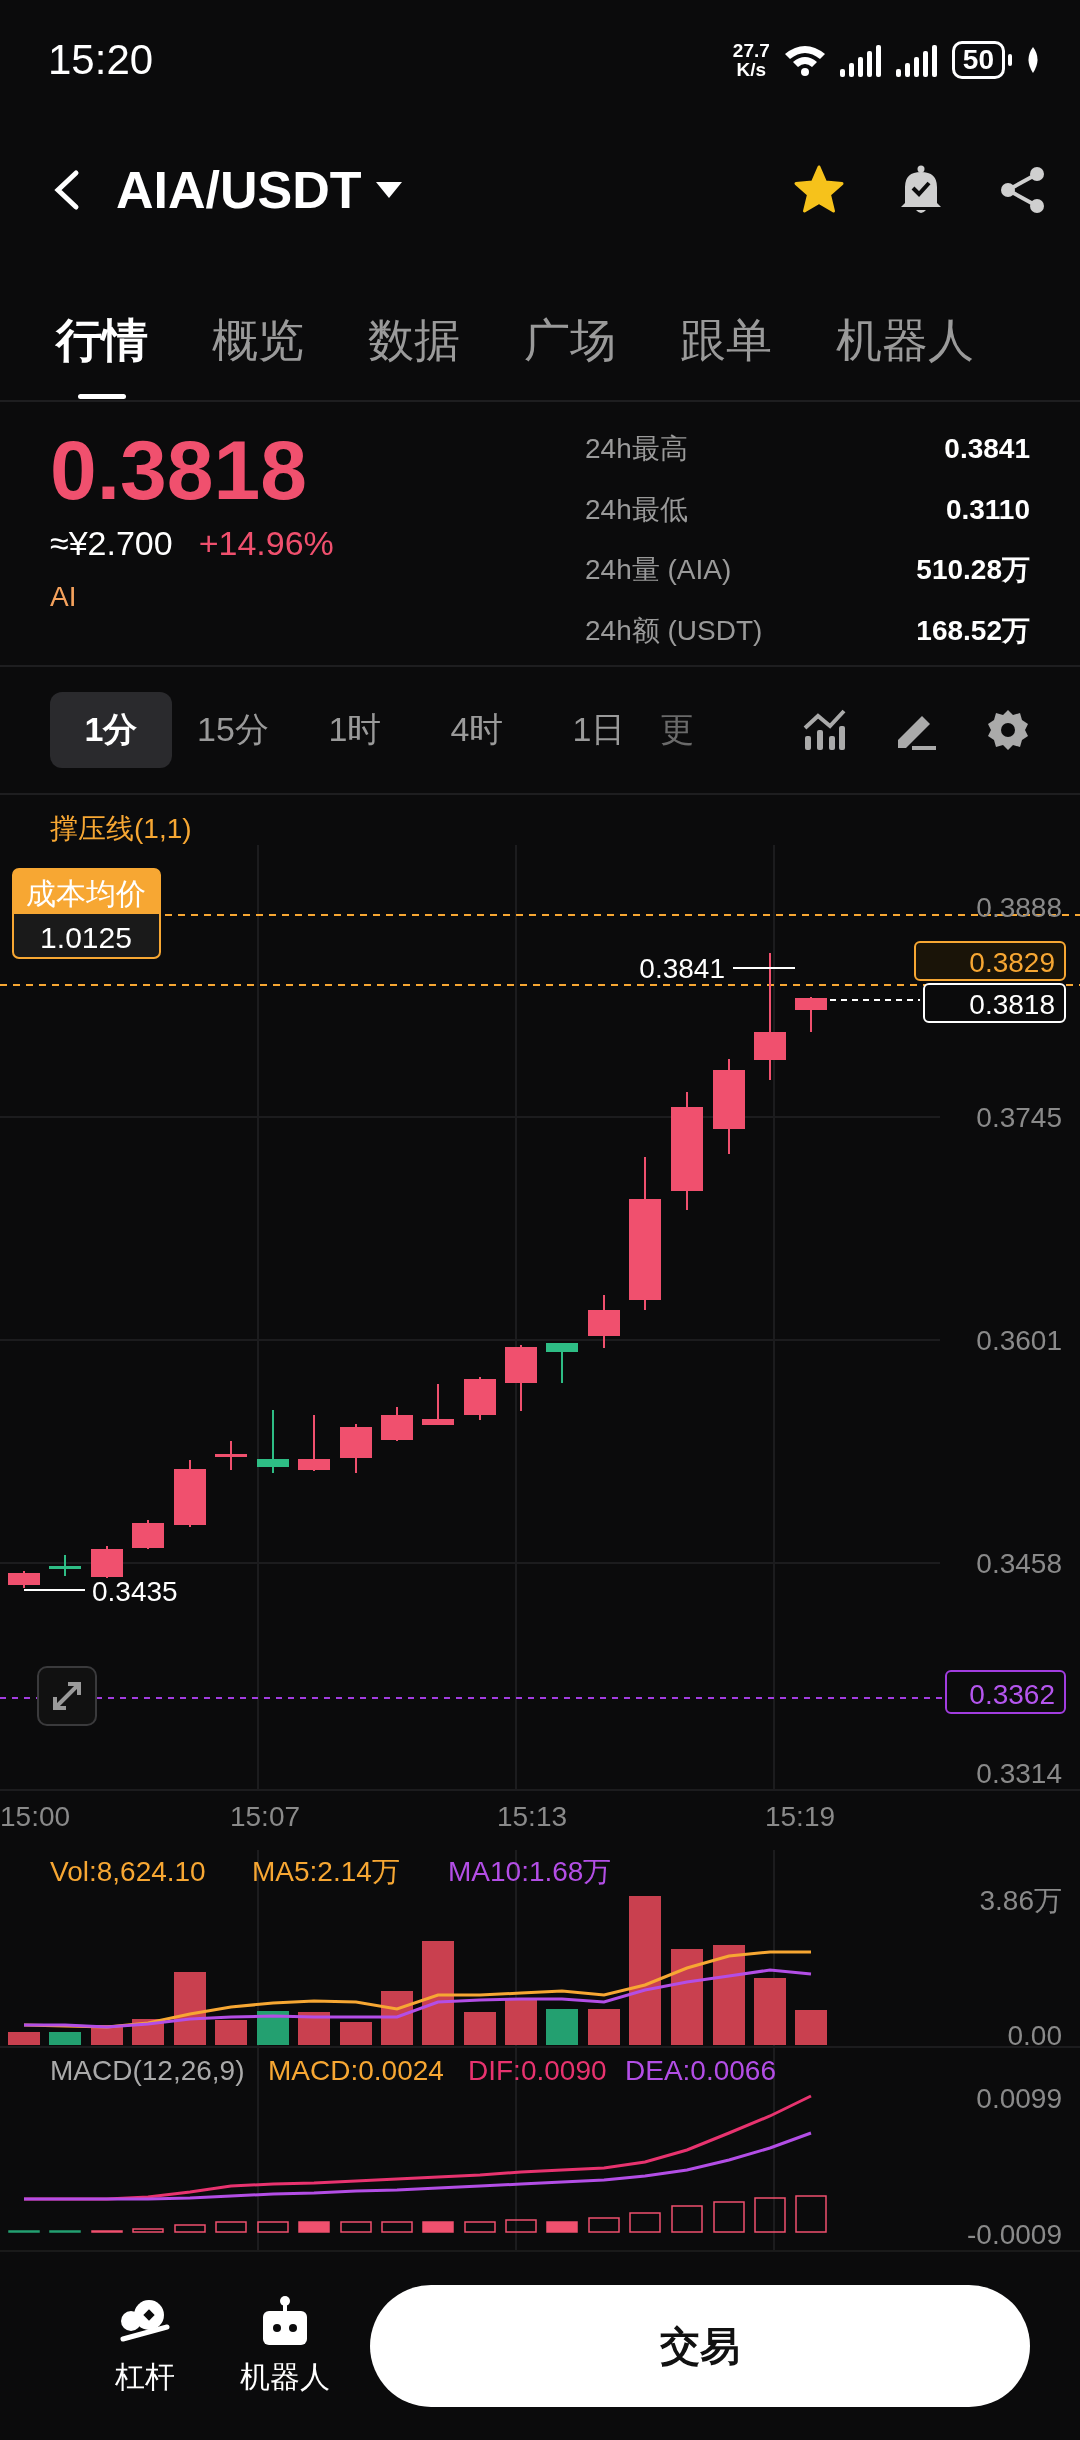 The width and height of the screenshot is (1080, 2440). What do you see at coordinates (917, 60) in the screenshot?
I see `signal-icon` at bounding box center [917, 60].